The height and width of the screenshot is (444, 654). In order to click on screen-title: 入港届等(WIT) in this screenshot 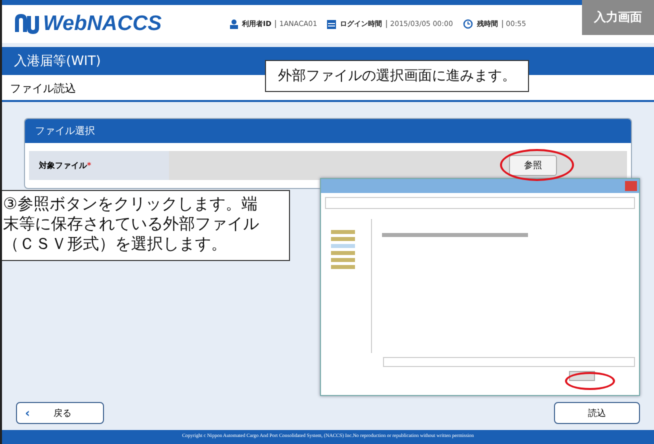, I will do `click(57, 61)`.